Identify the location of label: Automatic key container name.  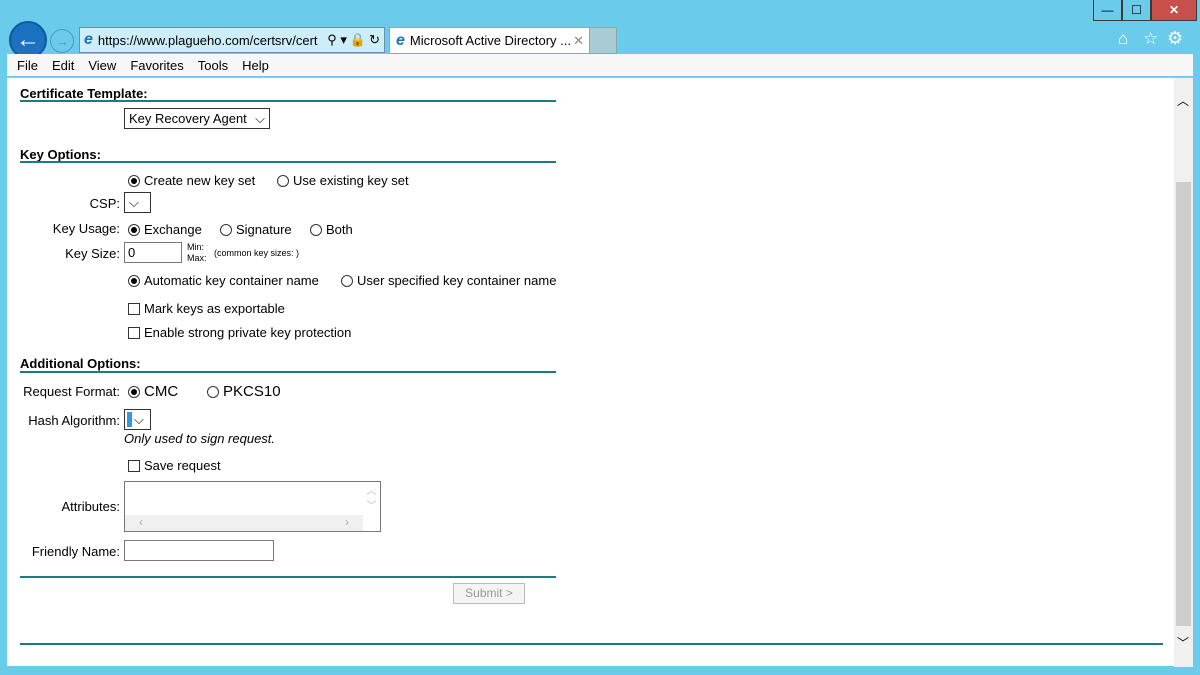
(231, 280).